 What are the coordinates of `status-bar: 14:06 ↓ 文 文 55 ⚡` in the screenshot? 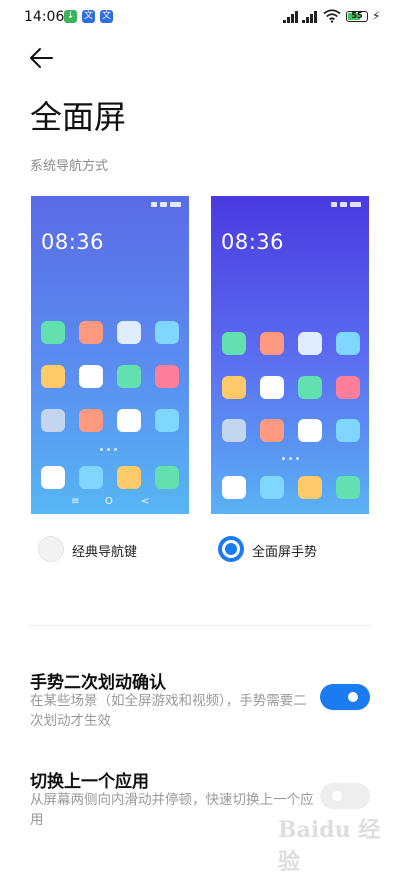 It's located at (200, 17).